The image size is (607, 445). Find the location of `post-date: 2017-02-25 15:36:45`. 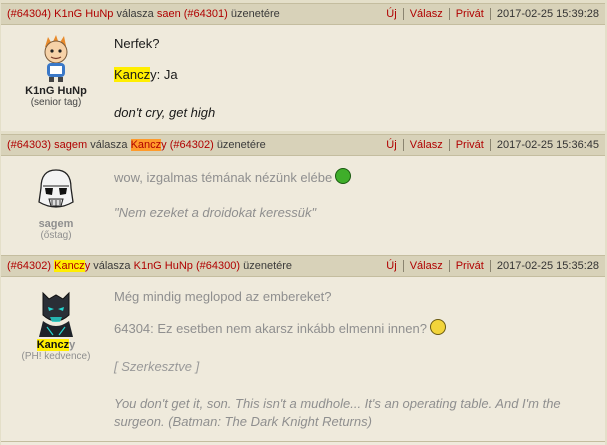

post-date: 2017-02-25 15:36:45 is located at coordinates (547, 145).